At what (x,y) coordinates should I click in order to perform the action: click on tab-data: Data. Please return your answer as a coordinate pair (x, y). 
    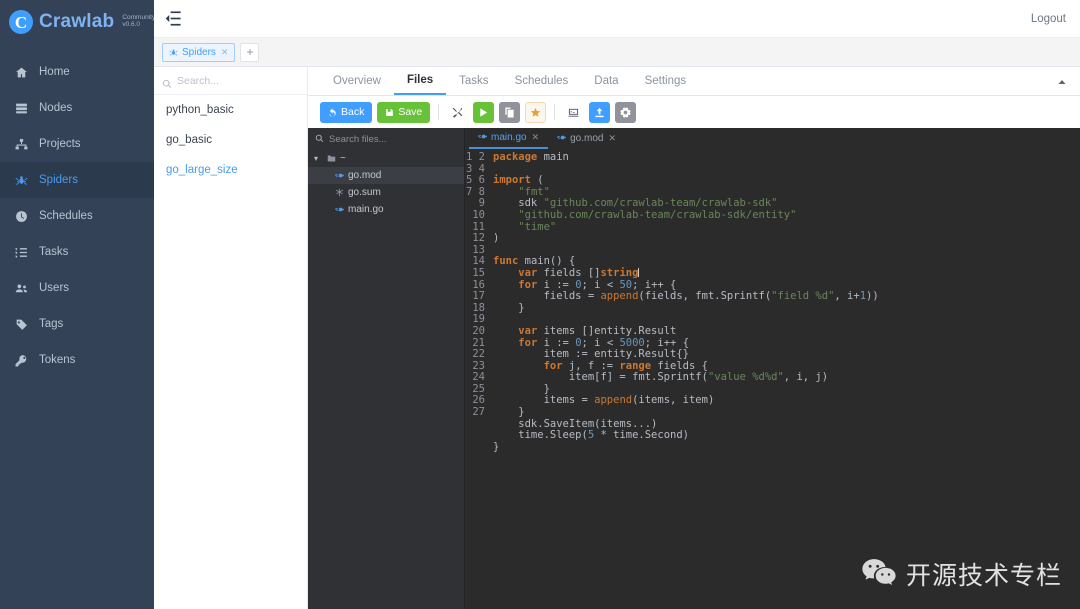
    Looking at the image, I should click on (606, 81).